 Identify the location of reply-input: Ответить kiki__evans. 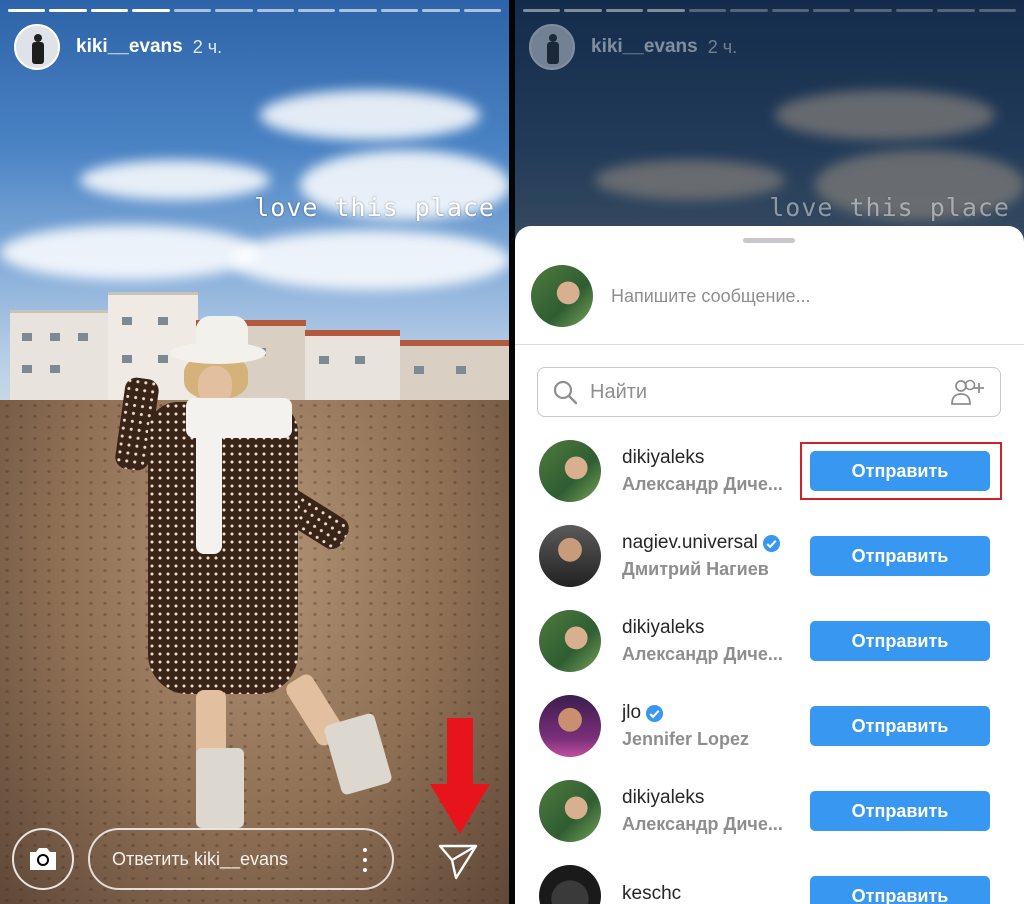
(241, 859).